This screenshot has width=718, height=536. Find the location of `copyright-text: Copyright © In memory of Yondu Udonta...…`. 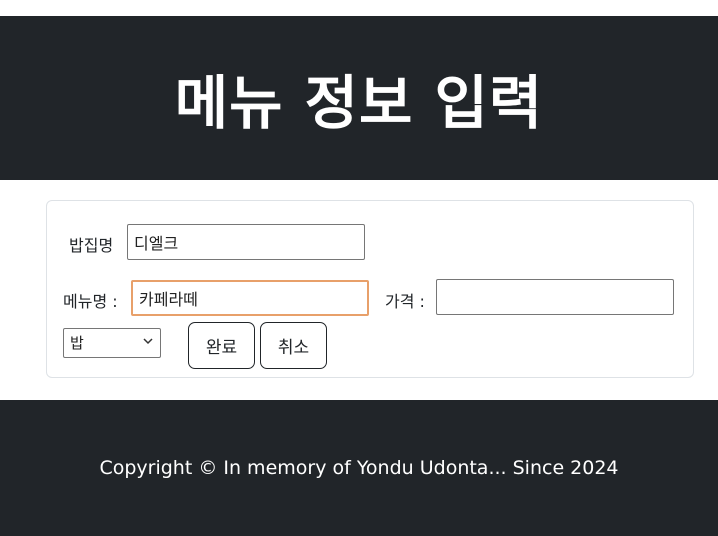

copyright-text: Copyright © In memory of Yondu Udonta...… is located at coordinates (359, 468).